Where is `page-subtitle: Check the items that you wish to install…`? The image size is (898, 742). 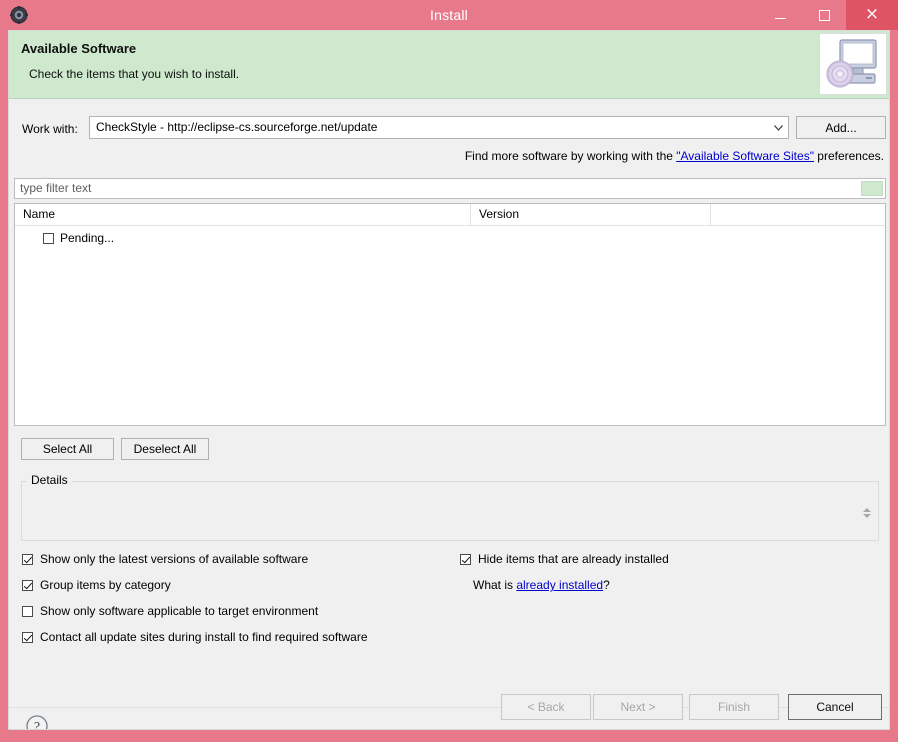 page-subtitle: Check the items that you wish to install… is located at coordinates (134, 74).